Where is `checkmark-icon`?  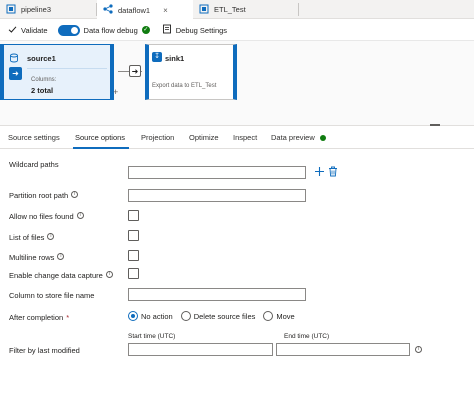
checkmark-icon is located at coordinates (12, 30).